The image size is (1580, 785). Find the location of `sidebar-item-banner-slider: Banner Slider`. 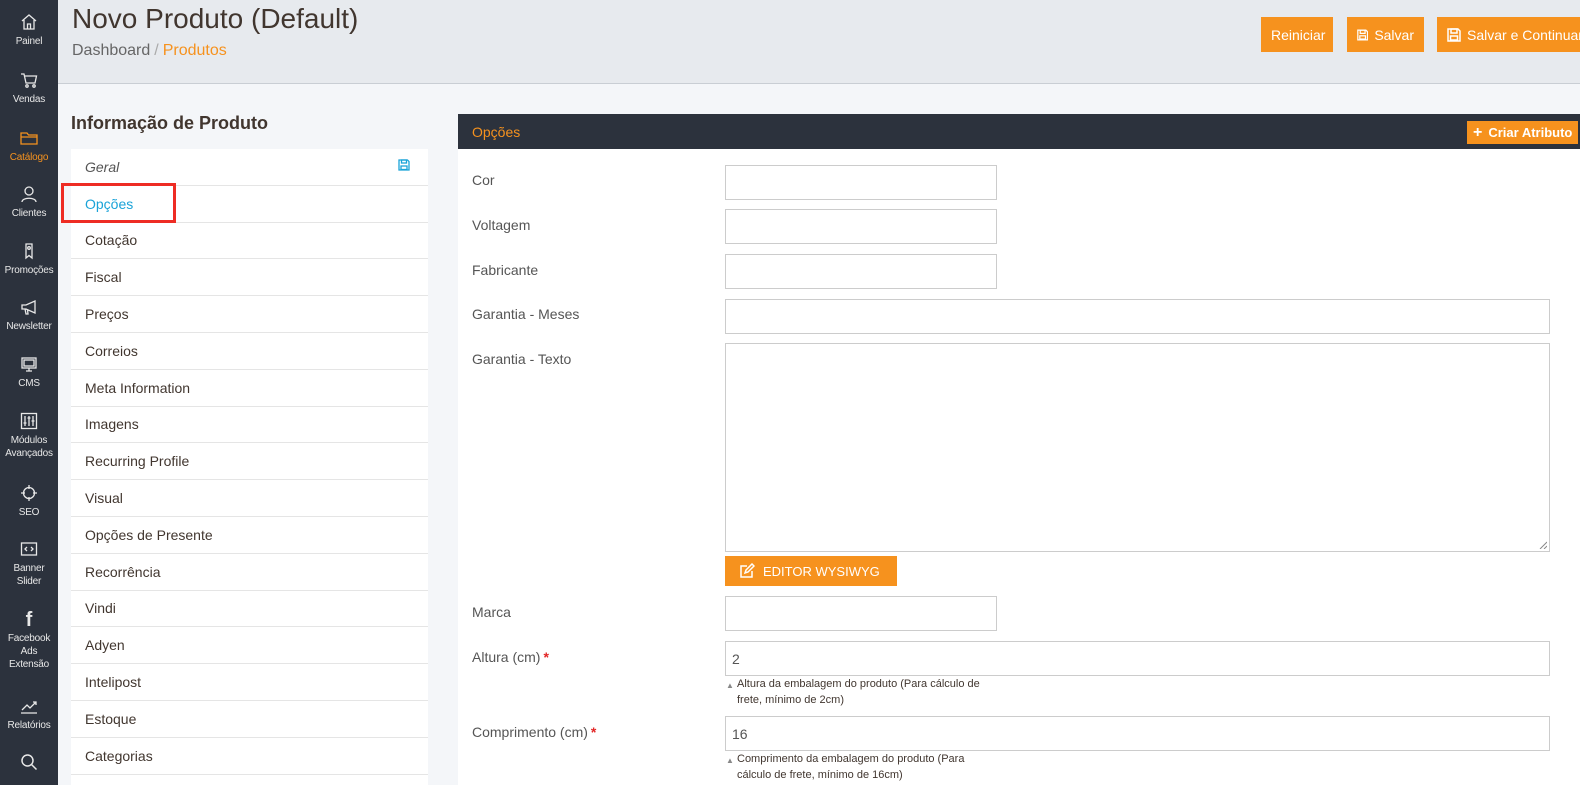

sidebar-item-banner-slider: Banner Slider is located at coordinates (29, 564).